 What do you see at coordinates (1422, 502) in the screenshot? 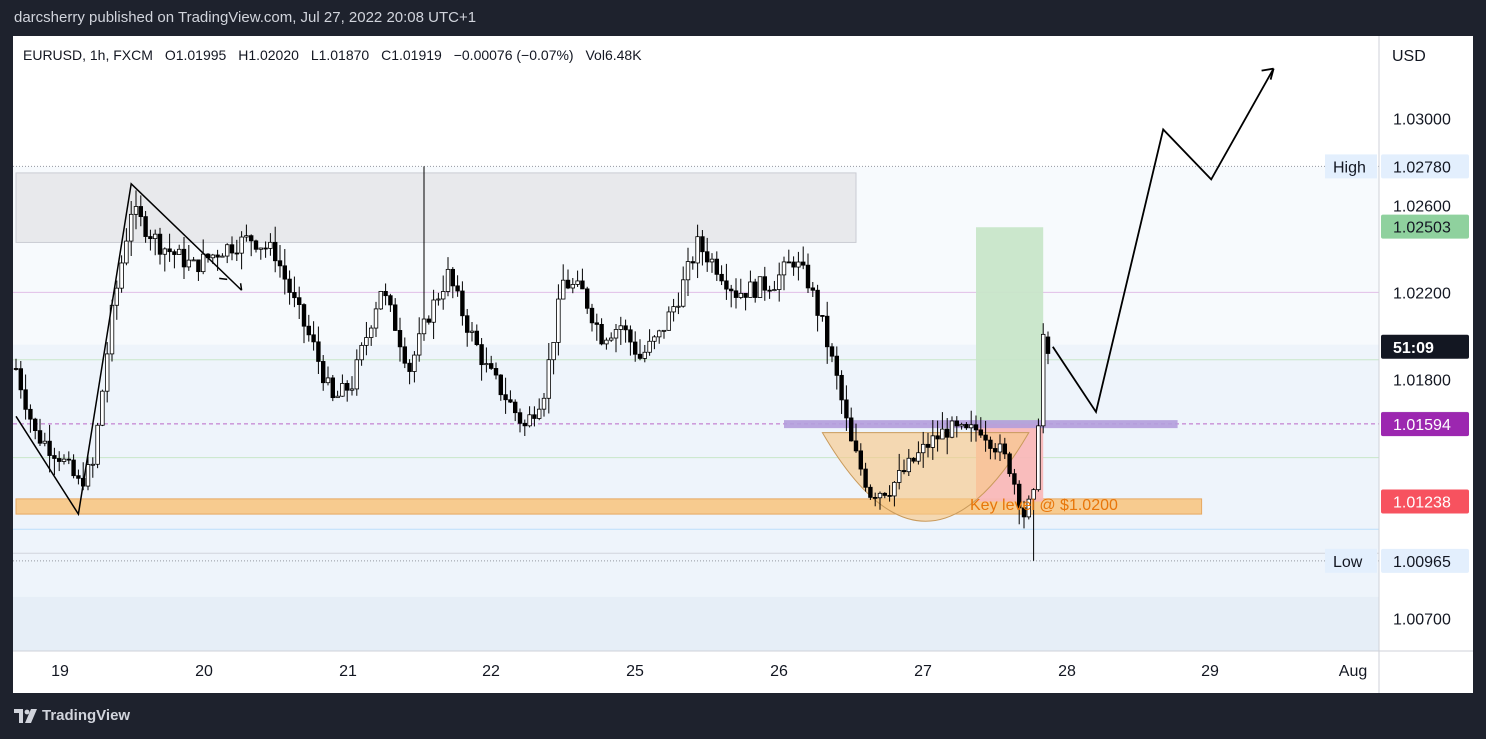
I see `price-tag-value: 1.01238` at bounding box center [1422, 502].